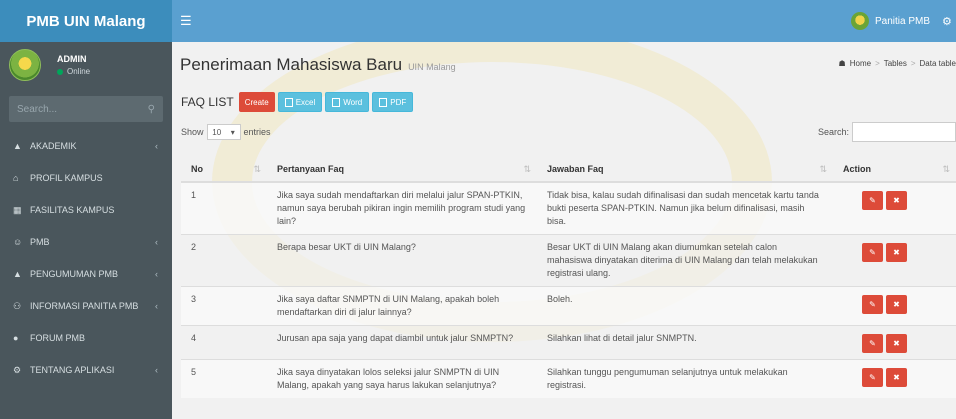 The height and width of the screenshot is (419, 956). What do you see at coordinates (685, 170) in the screenshot?
I see `column-header-answer: Jawaban Faq ⇅` at bounding box center [685, 170].